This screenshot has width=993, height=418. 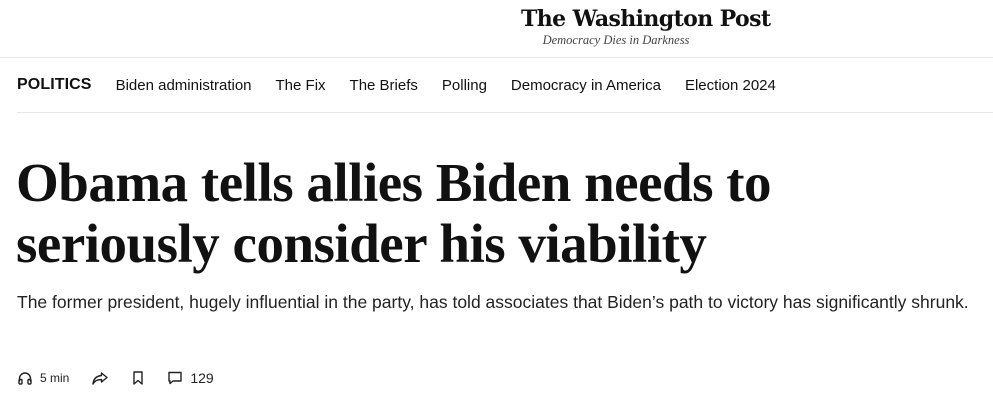 What do you see at coordinates (54, 85) in the screenshot?
I see `nav-section-politics: POLITICS` at bounding box center [54, 85].